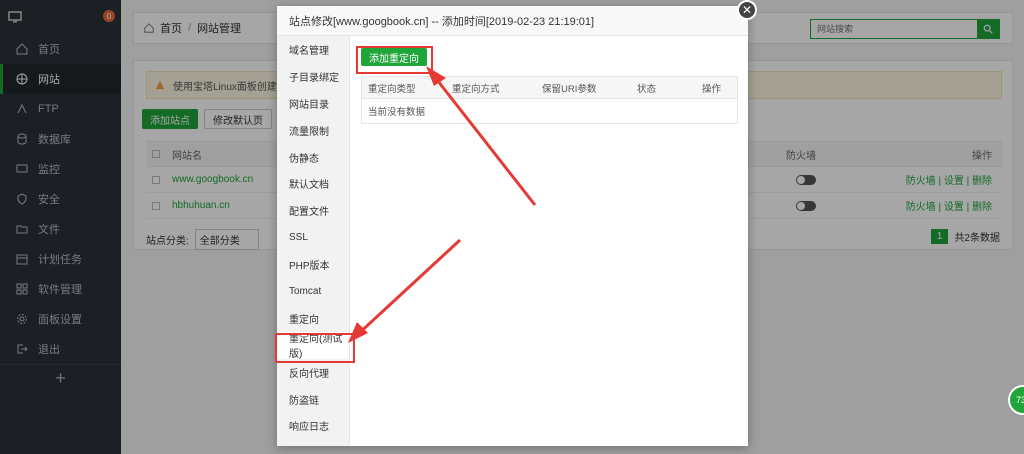 The image size is (1024, 454). I want to click on nav-item-default-doc: 默认文档, so click(313, 183).